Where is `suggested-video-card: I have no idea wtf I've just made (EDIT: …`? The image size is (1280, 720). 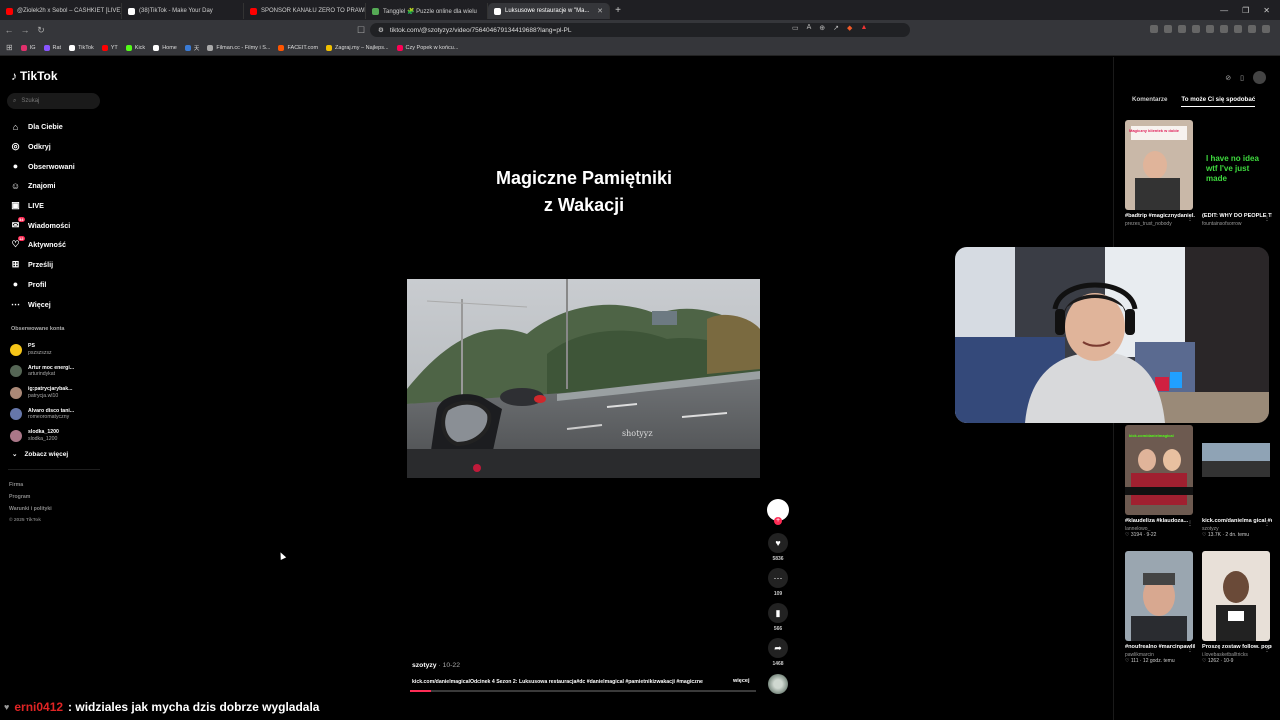 suggested-video-card: I have no idea wtf I've just made (EDIT: … is located at coordinates (1237, 173).